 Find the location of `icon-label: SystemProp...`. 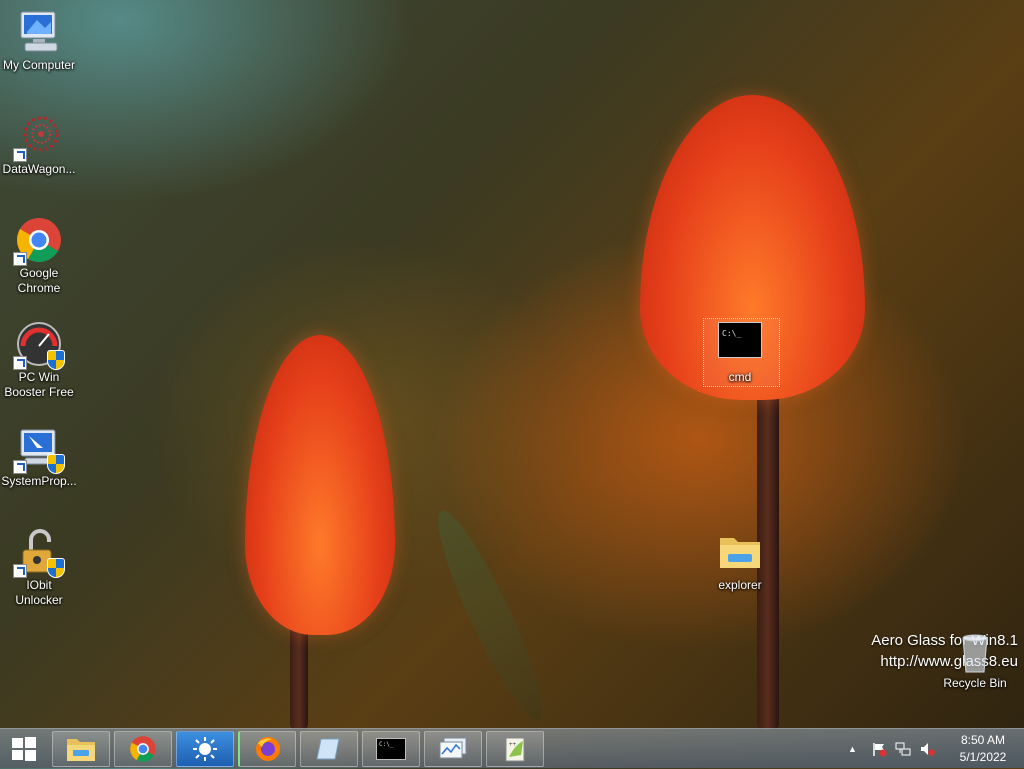

icon-label: SystemProp... is located at coordinates (39, 481).